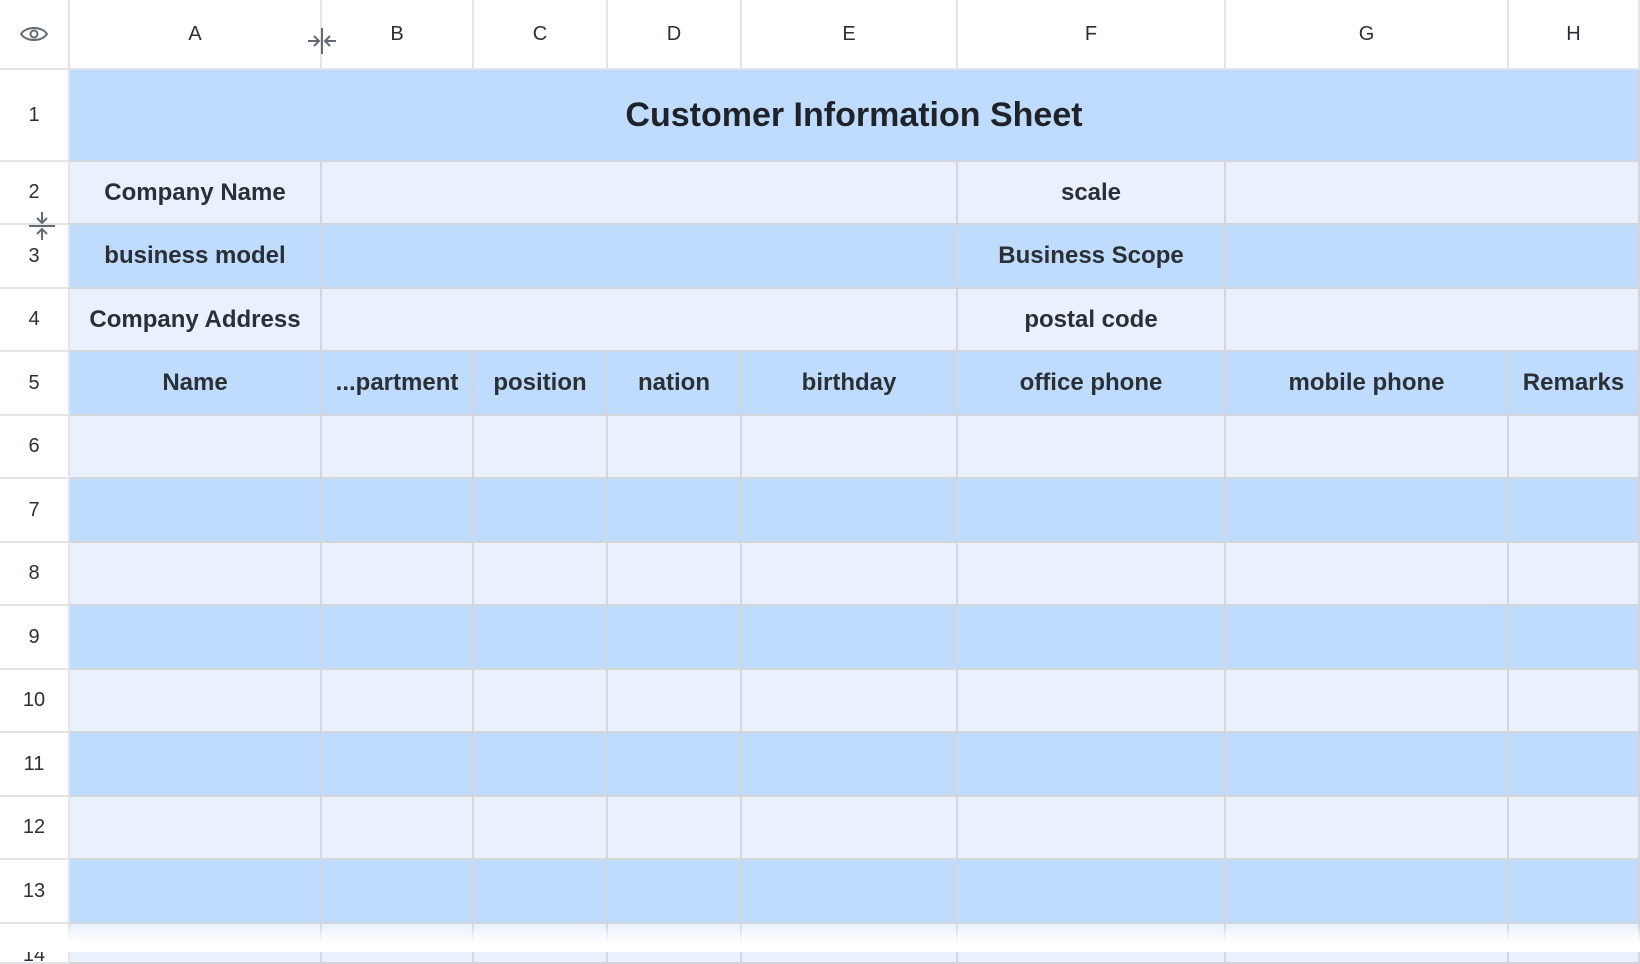  I want to click on cell-h13, so click(1574, 892).